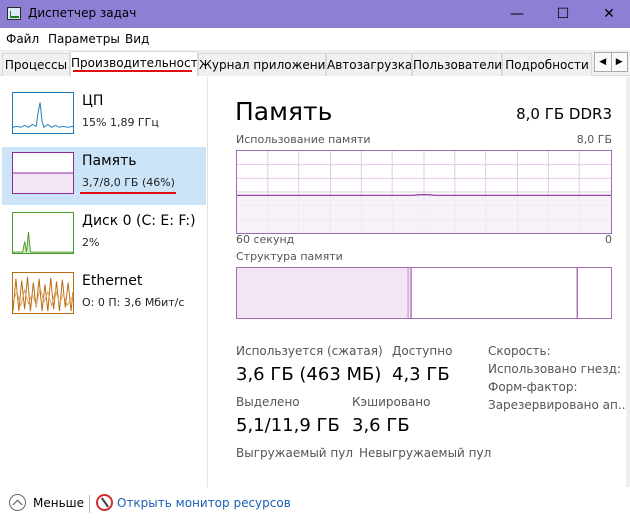 Image resolution: width=630 pixels, height=523 pixels. What do you see at coordinates (104, 236) in the screenshot?
I see `sidebar-item-disk: Диск 0 (C: E: F:) 2%` at bounding box center [104, 236].